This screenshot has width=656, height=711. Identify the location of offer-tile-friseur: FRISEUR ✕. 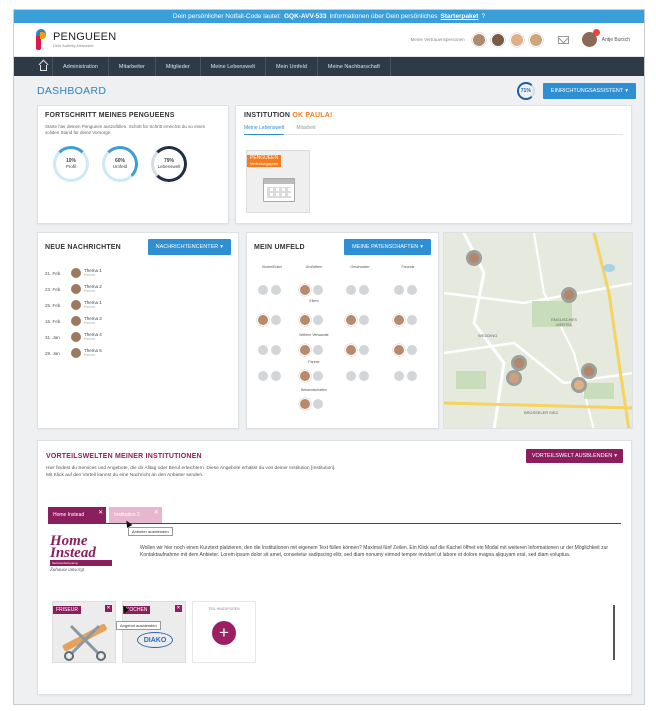
(84, 632).